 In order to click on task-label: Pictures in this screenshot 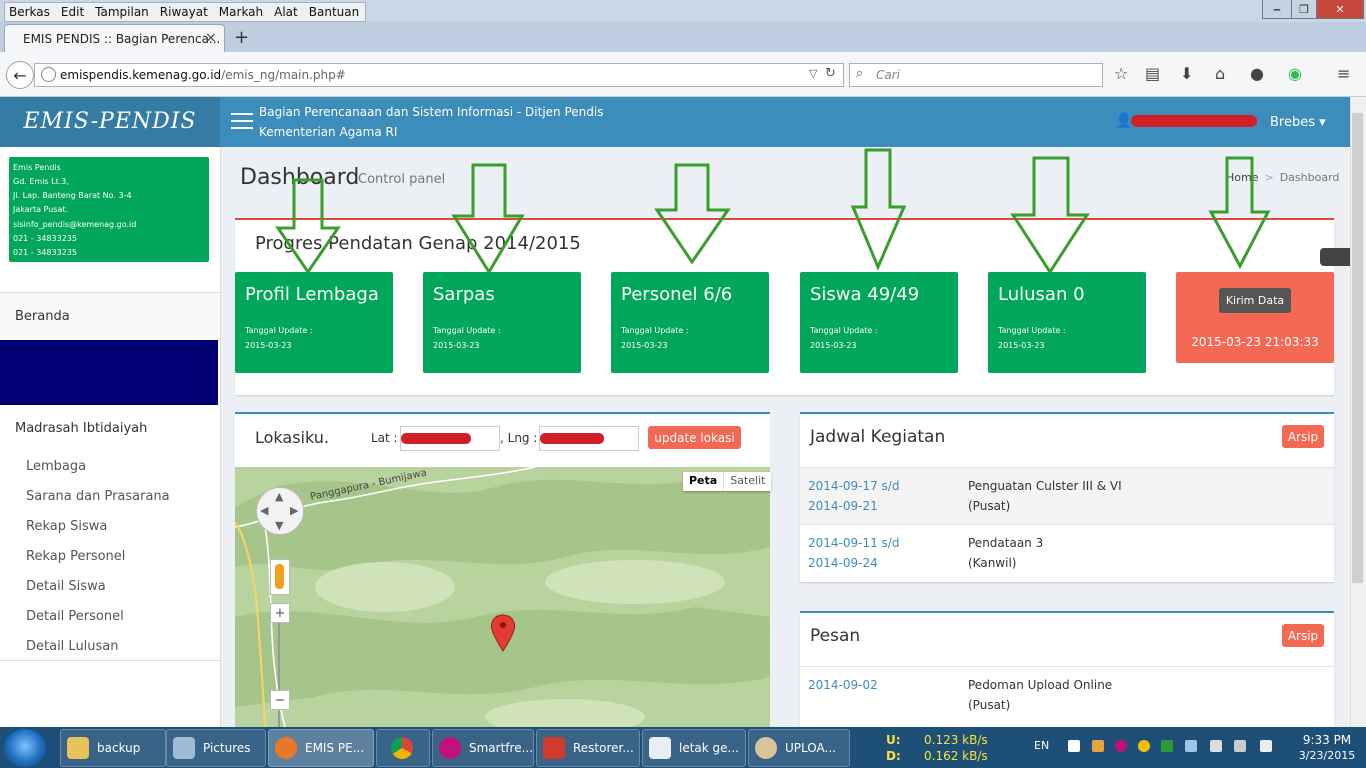, I will do `click(227, 748)`.